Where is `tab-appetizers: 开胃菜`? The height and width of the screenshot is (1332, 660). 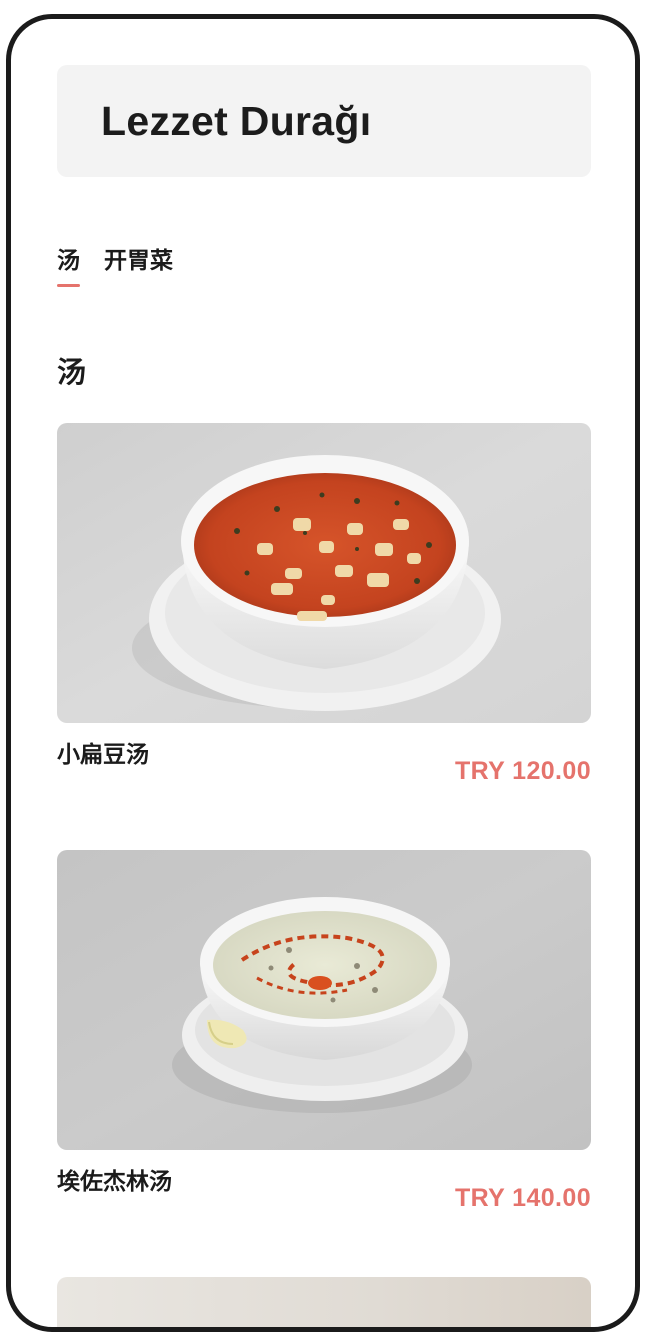
tab-appetizers: 开胃菜 is located at coordinates (138, 264).